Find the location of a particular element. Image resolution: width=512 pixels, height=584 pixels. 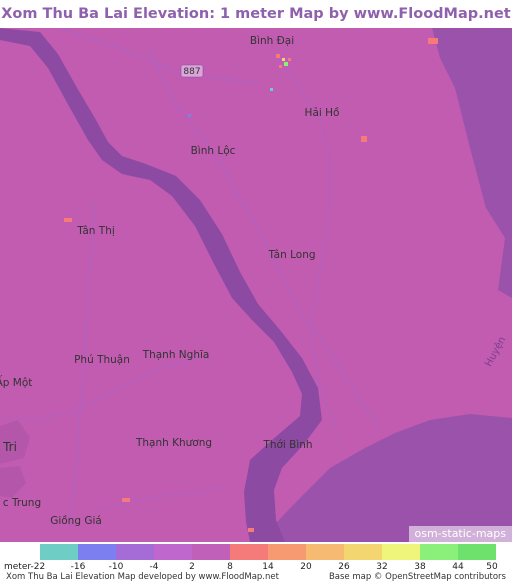

legend-color-bar is located at coordinates (268, 552).